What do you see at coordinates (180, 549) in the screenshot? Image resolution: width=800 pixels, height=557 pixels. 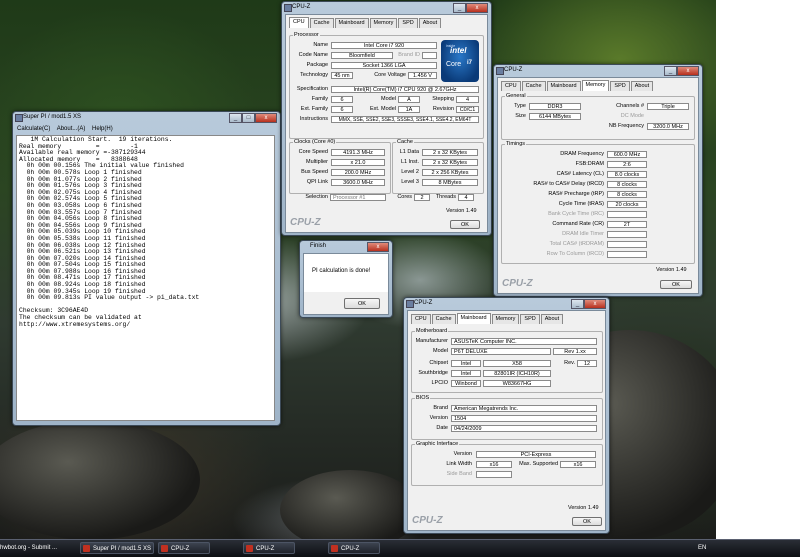 I see `taskbar-button-label: CPU-Z` at bounding box center [180, 549].